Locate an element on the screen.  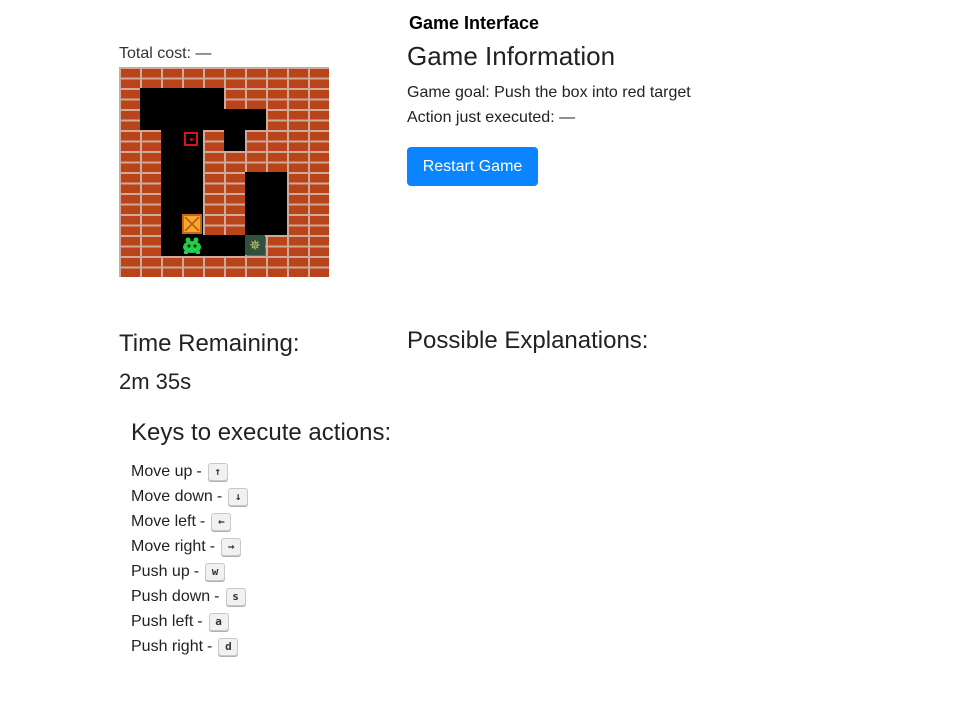
game-goal-label: Game goal: is located at coordinates (448, 92).